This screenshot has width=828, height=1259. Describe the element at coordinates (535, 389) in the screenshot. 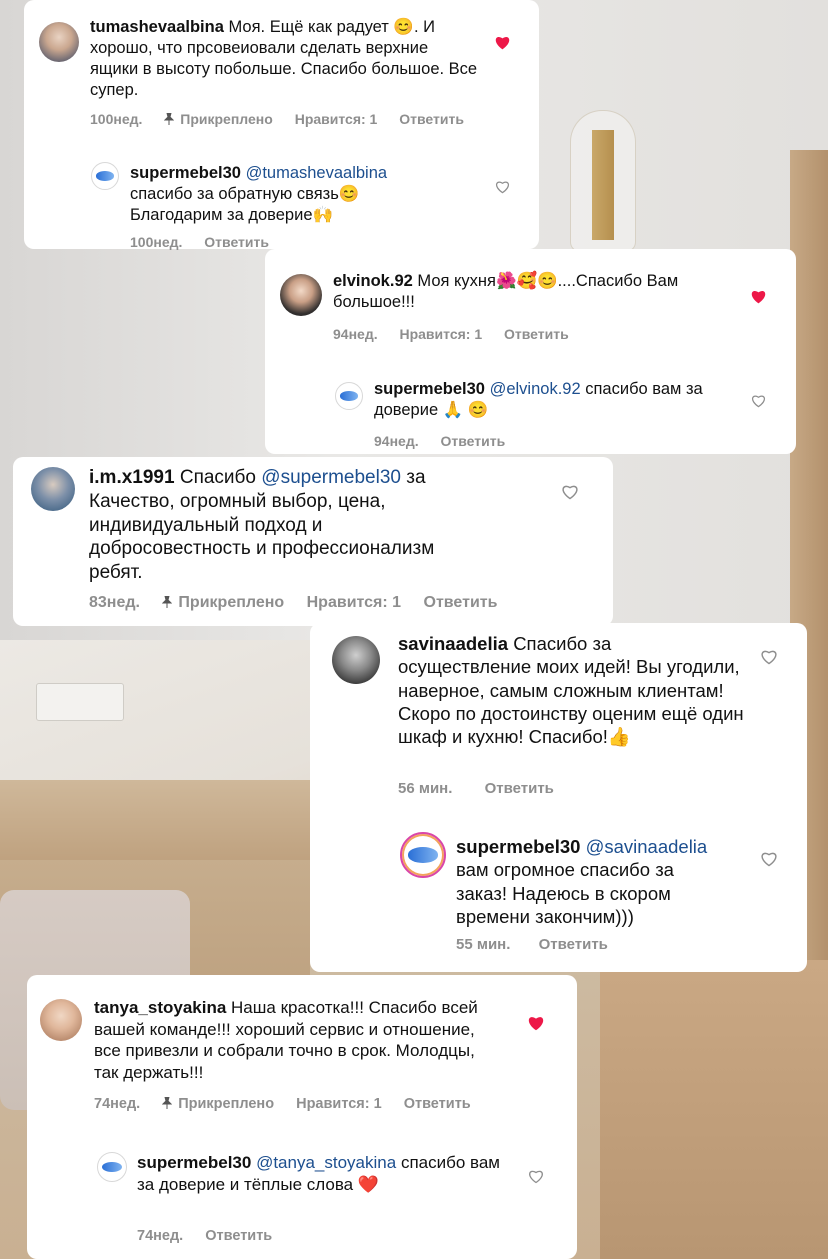

I see `mention-link: @elvinok.92` at that location.